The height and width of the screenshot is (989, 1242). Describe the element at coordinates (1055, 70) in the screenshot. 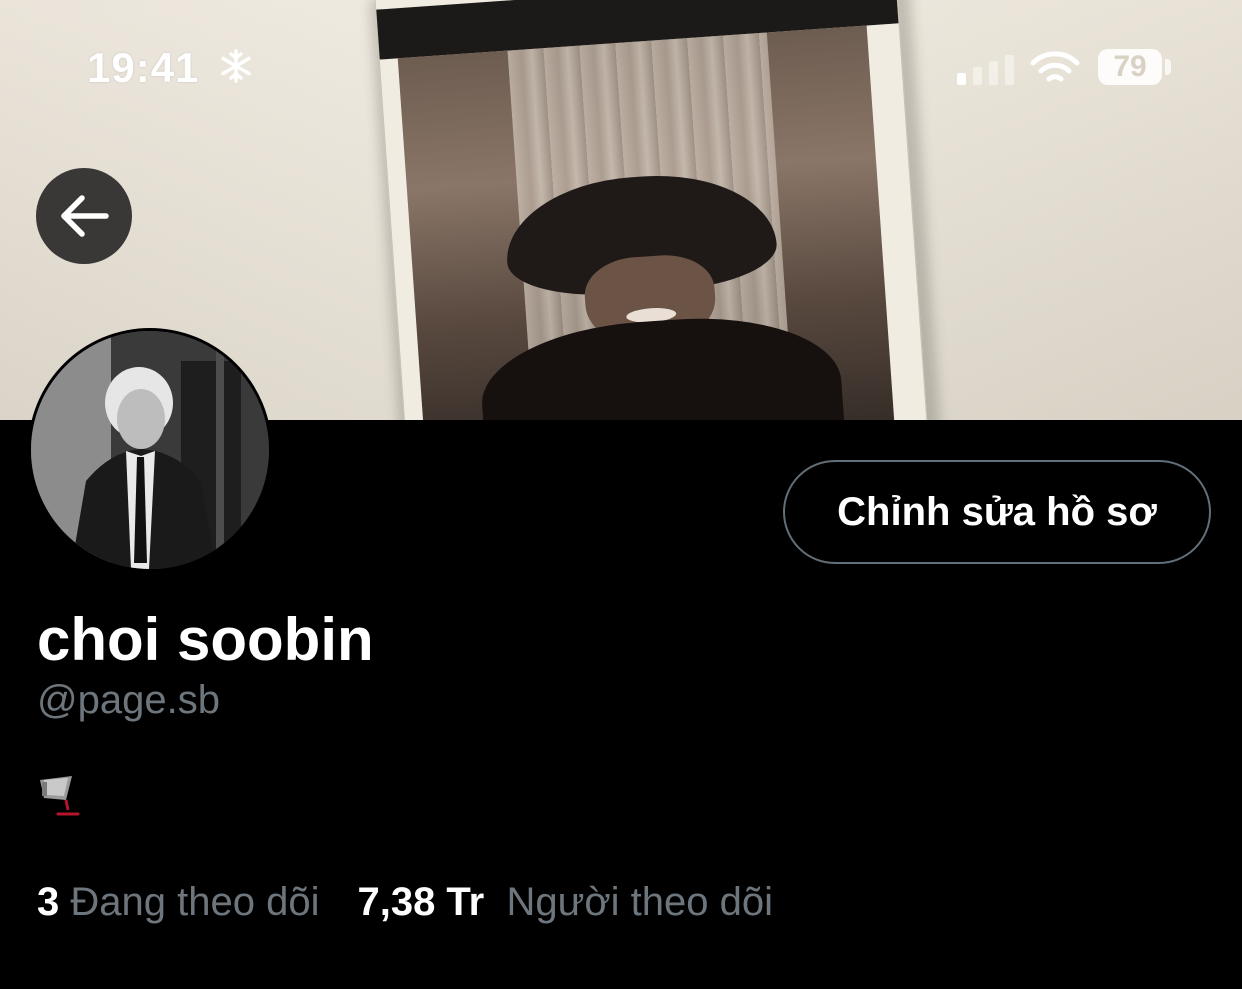

I see `wifi-icon` at that location.